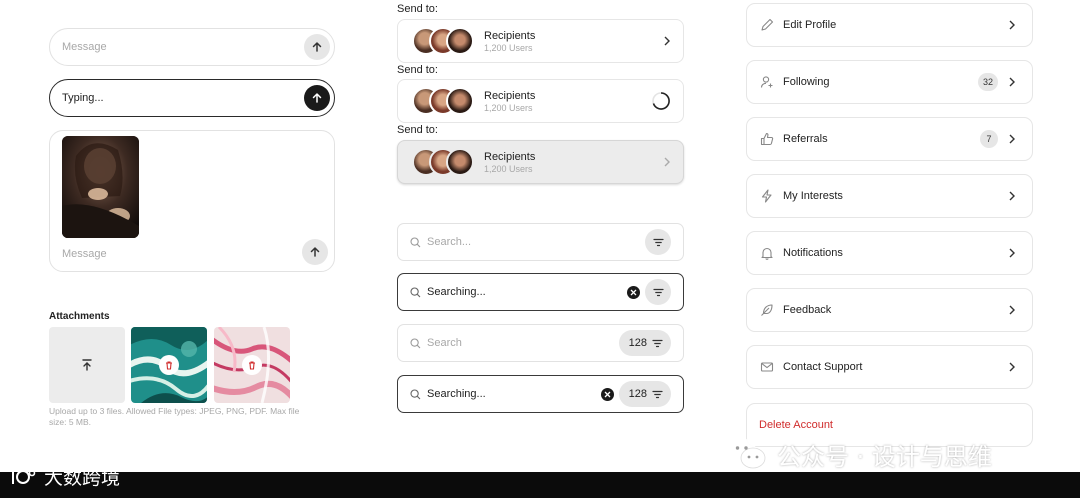 Image resolution: width=1080 pixels, height=498 pixels. Describe the element at coordinates (806, 82) in the screenshot. I see `menu-item-label: Following` at that location.